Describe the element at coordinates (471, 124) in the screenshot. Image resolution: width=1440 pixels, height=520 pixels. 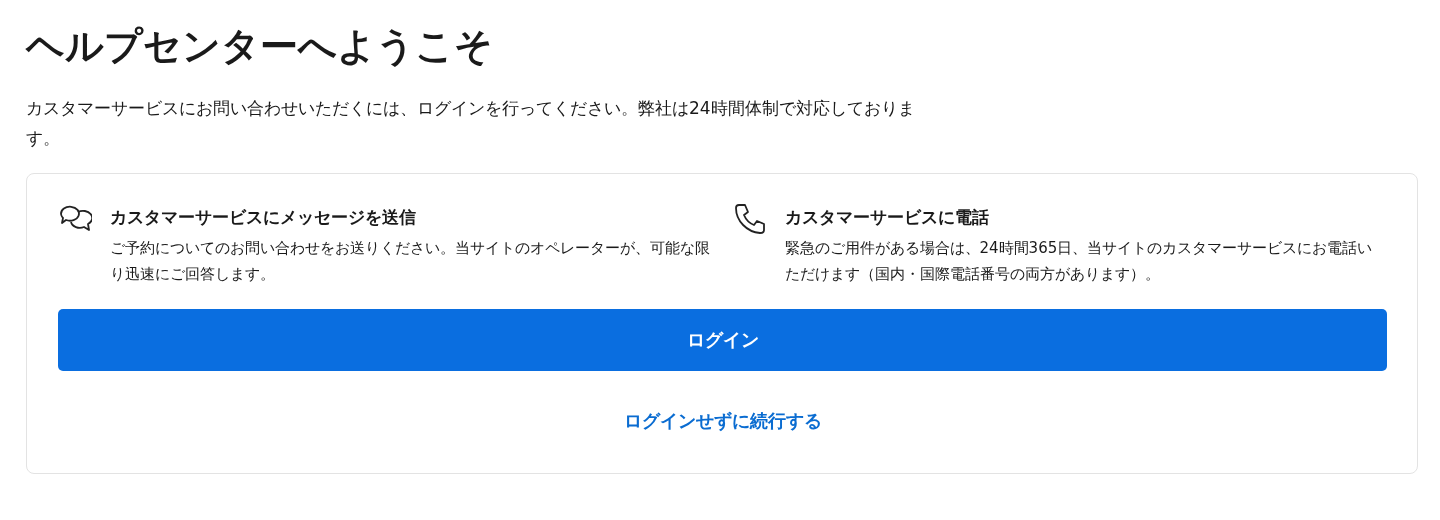
I see `intro-text: カスタマーサービスにお問い合わせいただくには、ログインを行ってください。弊社は24時間体制で対応しております。` at that location.